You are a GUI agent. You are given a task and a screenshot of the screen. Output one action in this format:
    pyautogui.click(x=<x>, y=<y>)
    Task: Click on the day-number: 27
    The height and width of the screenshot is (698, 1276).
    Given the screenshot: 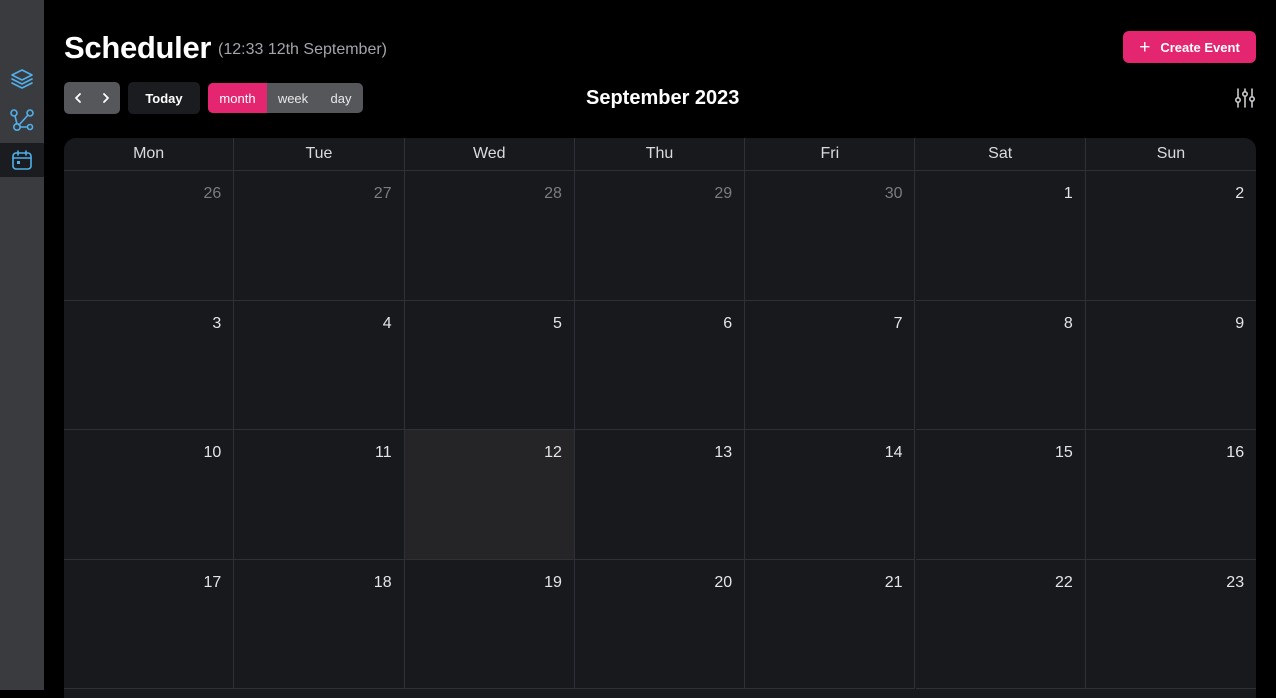 What is the action you would take?
    pyautogui.click(x=383, y=194)
    